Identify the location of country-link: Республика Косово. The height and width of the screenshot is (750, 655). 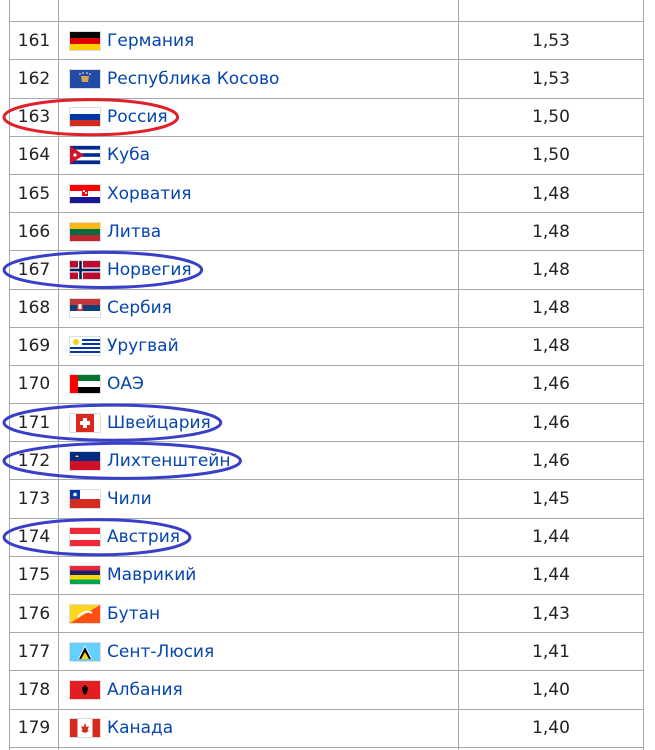
(193, 79).